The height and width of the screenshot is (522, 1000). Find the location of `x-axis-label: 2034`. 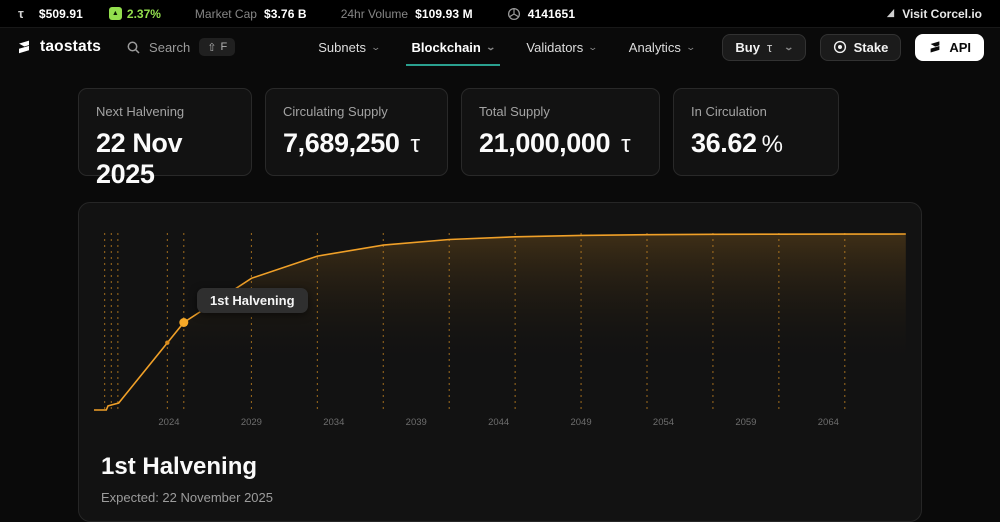

x-axis-label: 2034 is located at coordinates (333, 422).